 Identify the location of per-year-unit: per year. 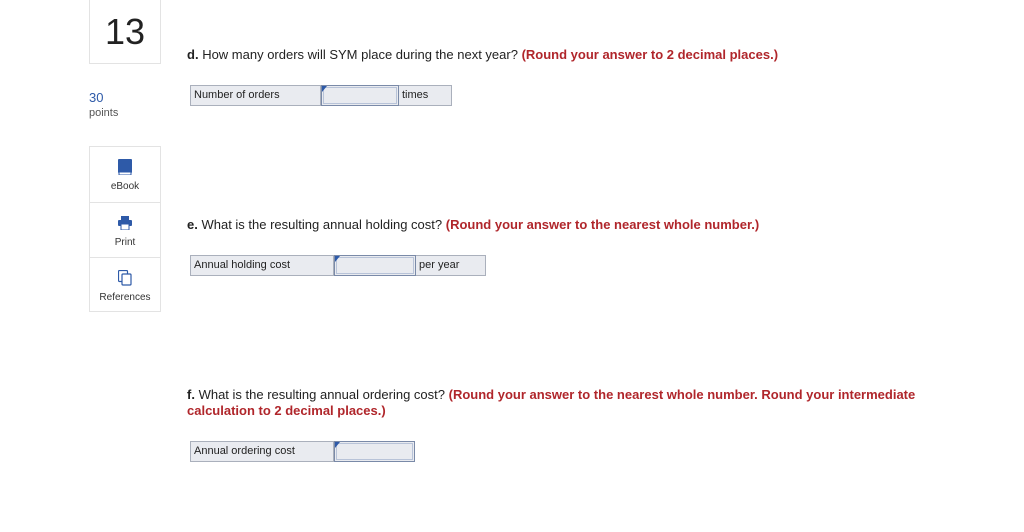
(451, 265).